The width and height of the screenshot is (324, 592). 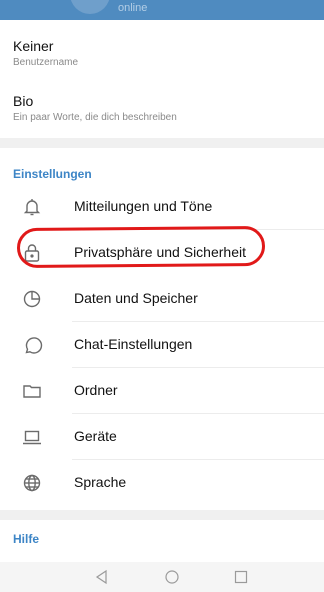 What do you see at coordinates (172, 577) in the screenshot?
I see `home-icon` at bounding box center [172, 577].